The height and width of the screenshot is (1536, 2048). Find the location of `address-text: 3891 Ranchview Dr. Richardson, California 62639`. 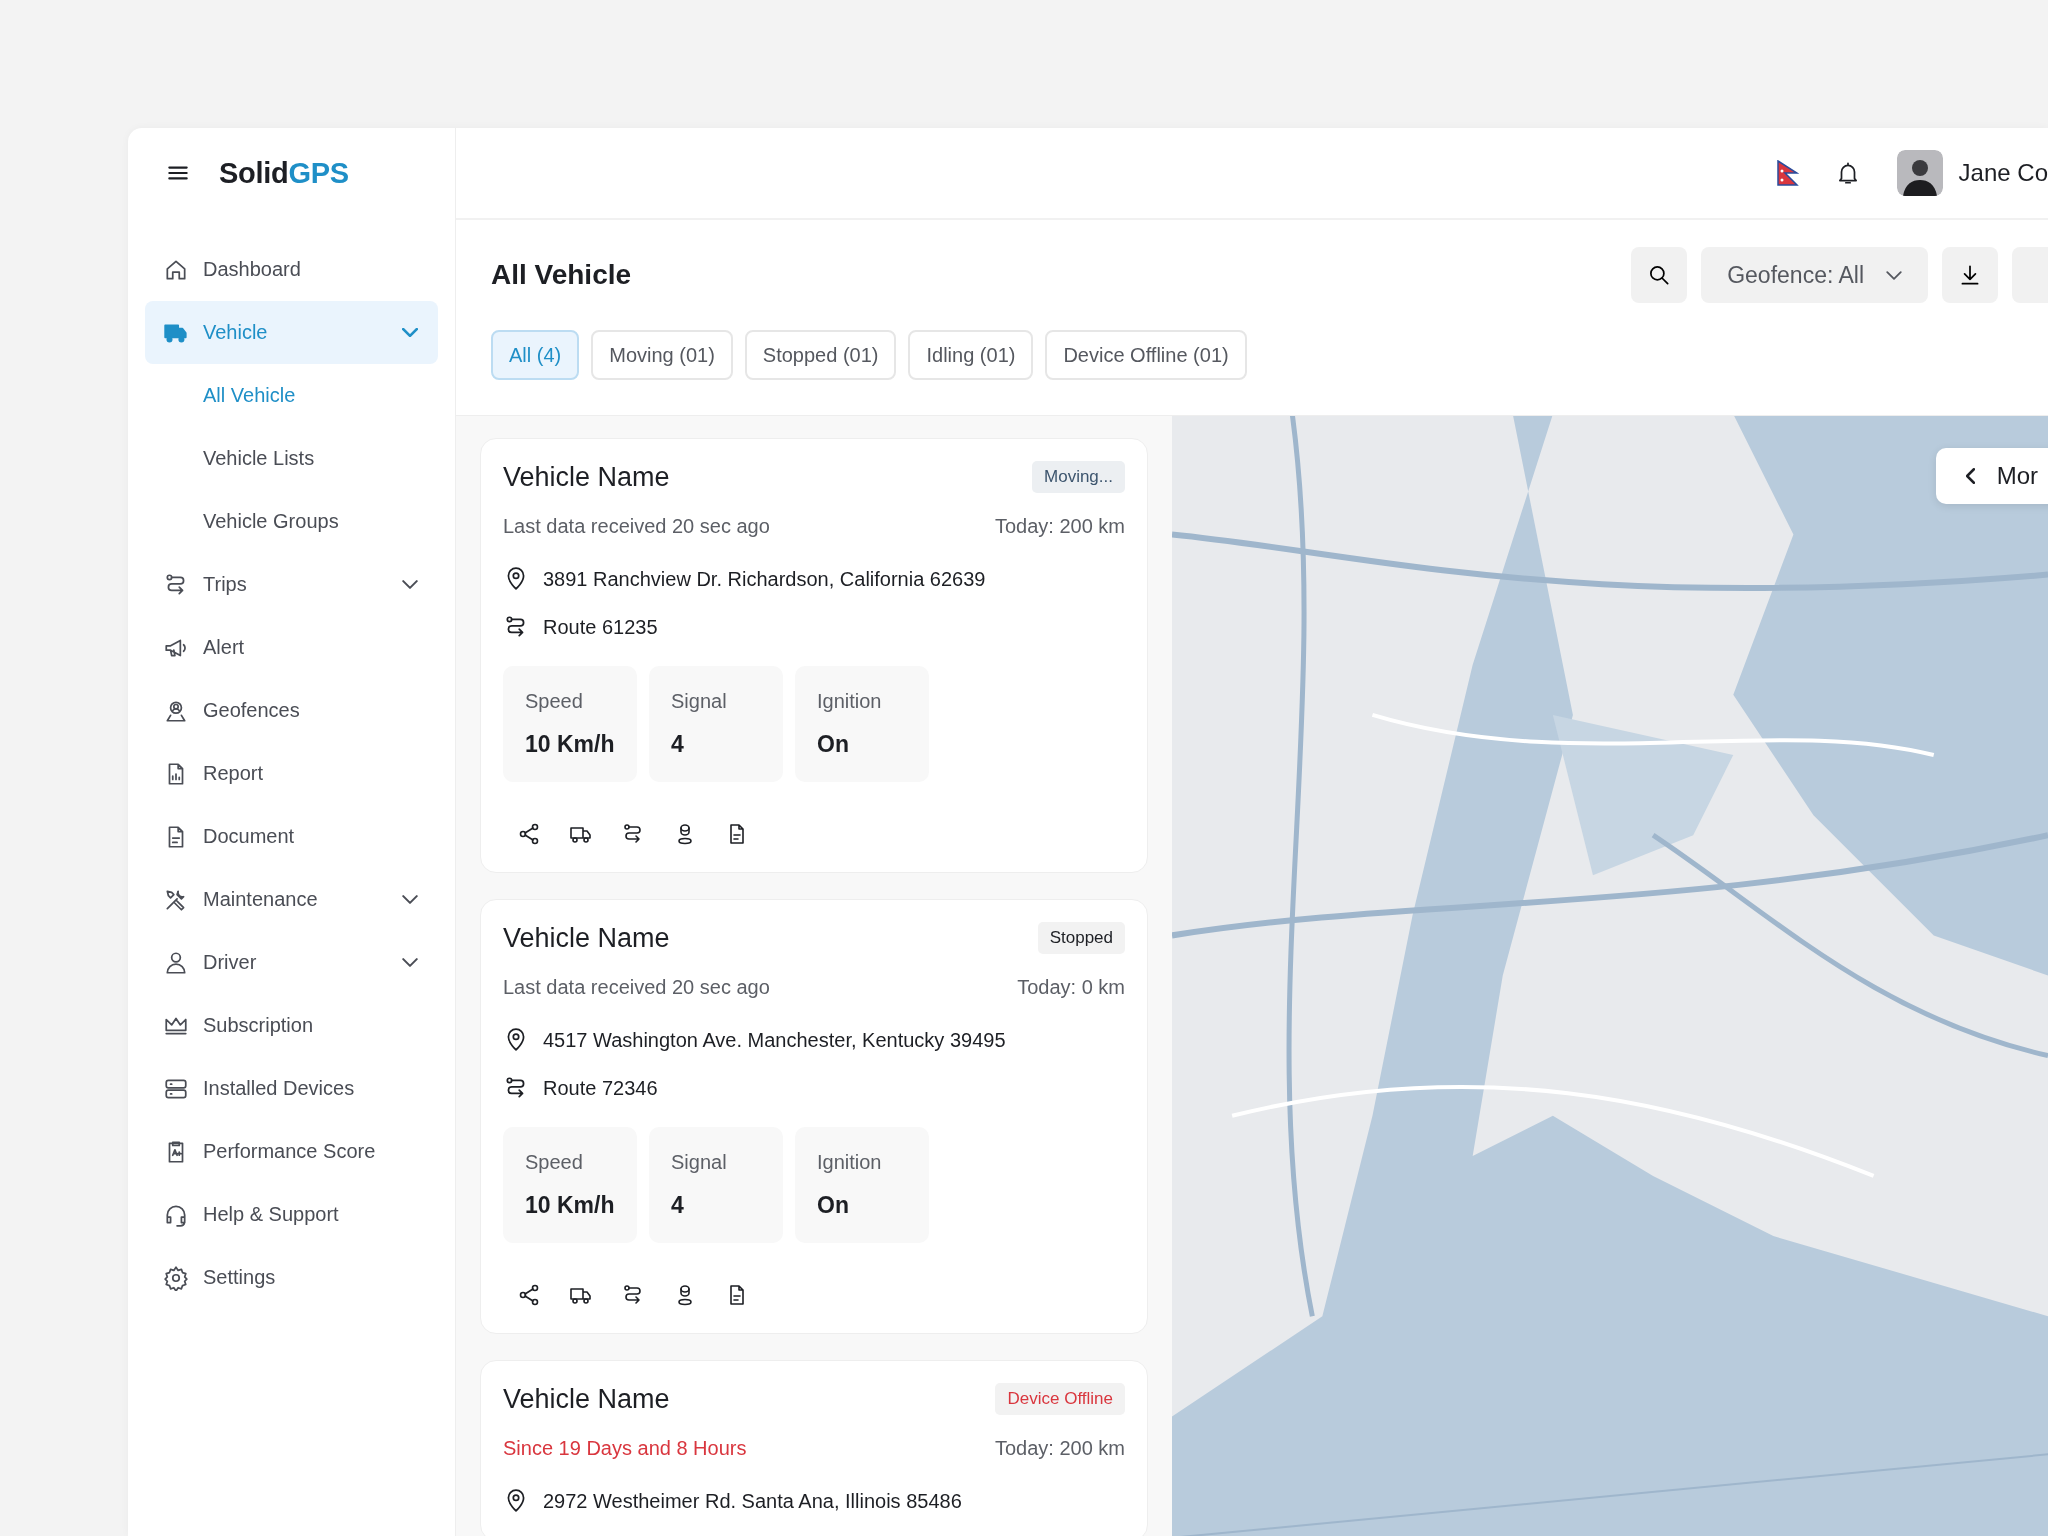

address-text: 3891 Ranchview Dr. Richardson, California 62639 is located at coordinates (764, 579).